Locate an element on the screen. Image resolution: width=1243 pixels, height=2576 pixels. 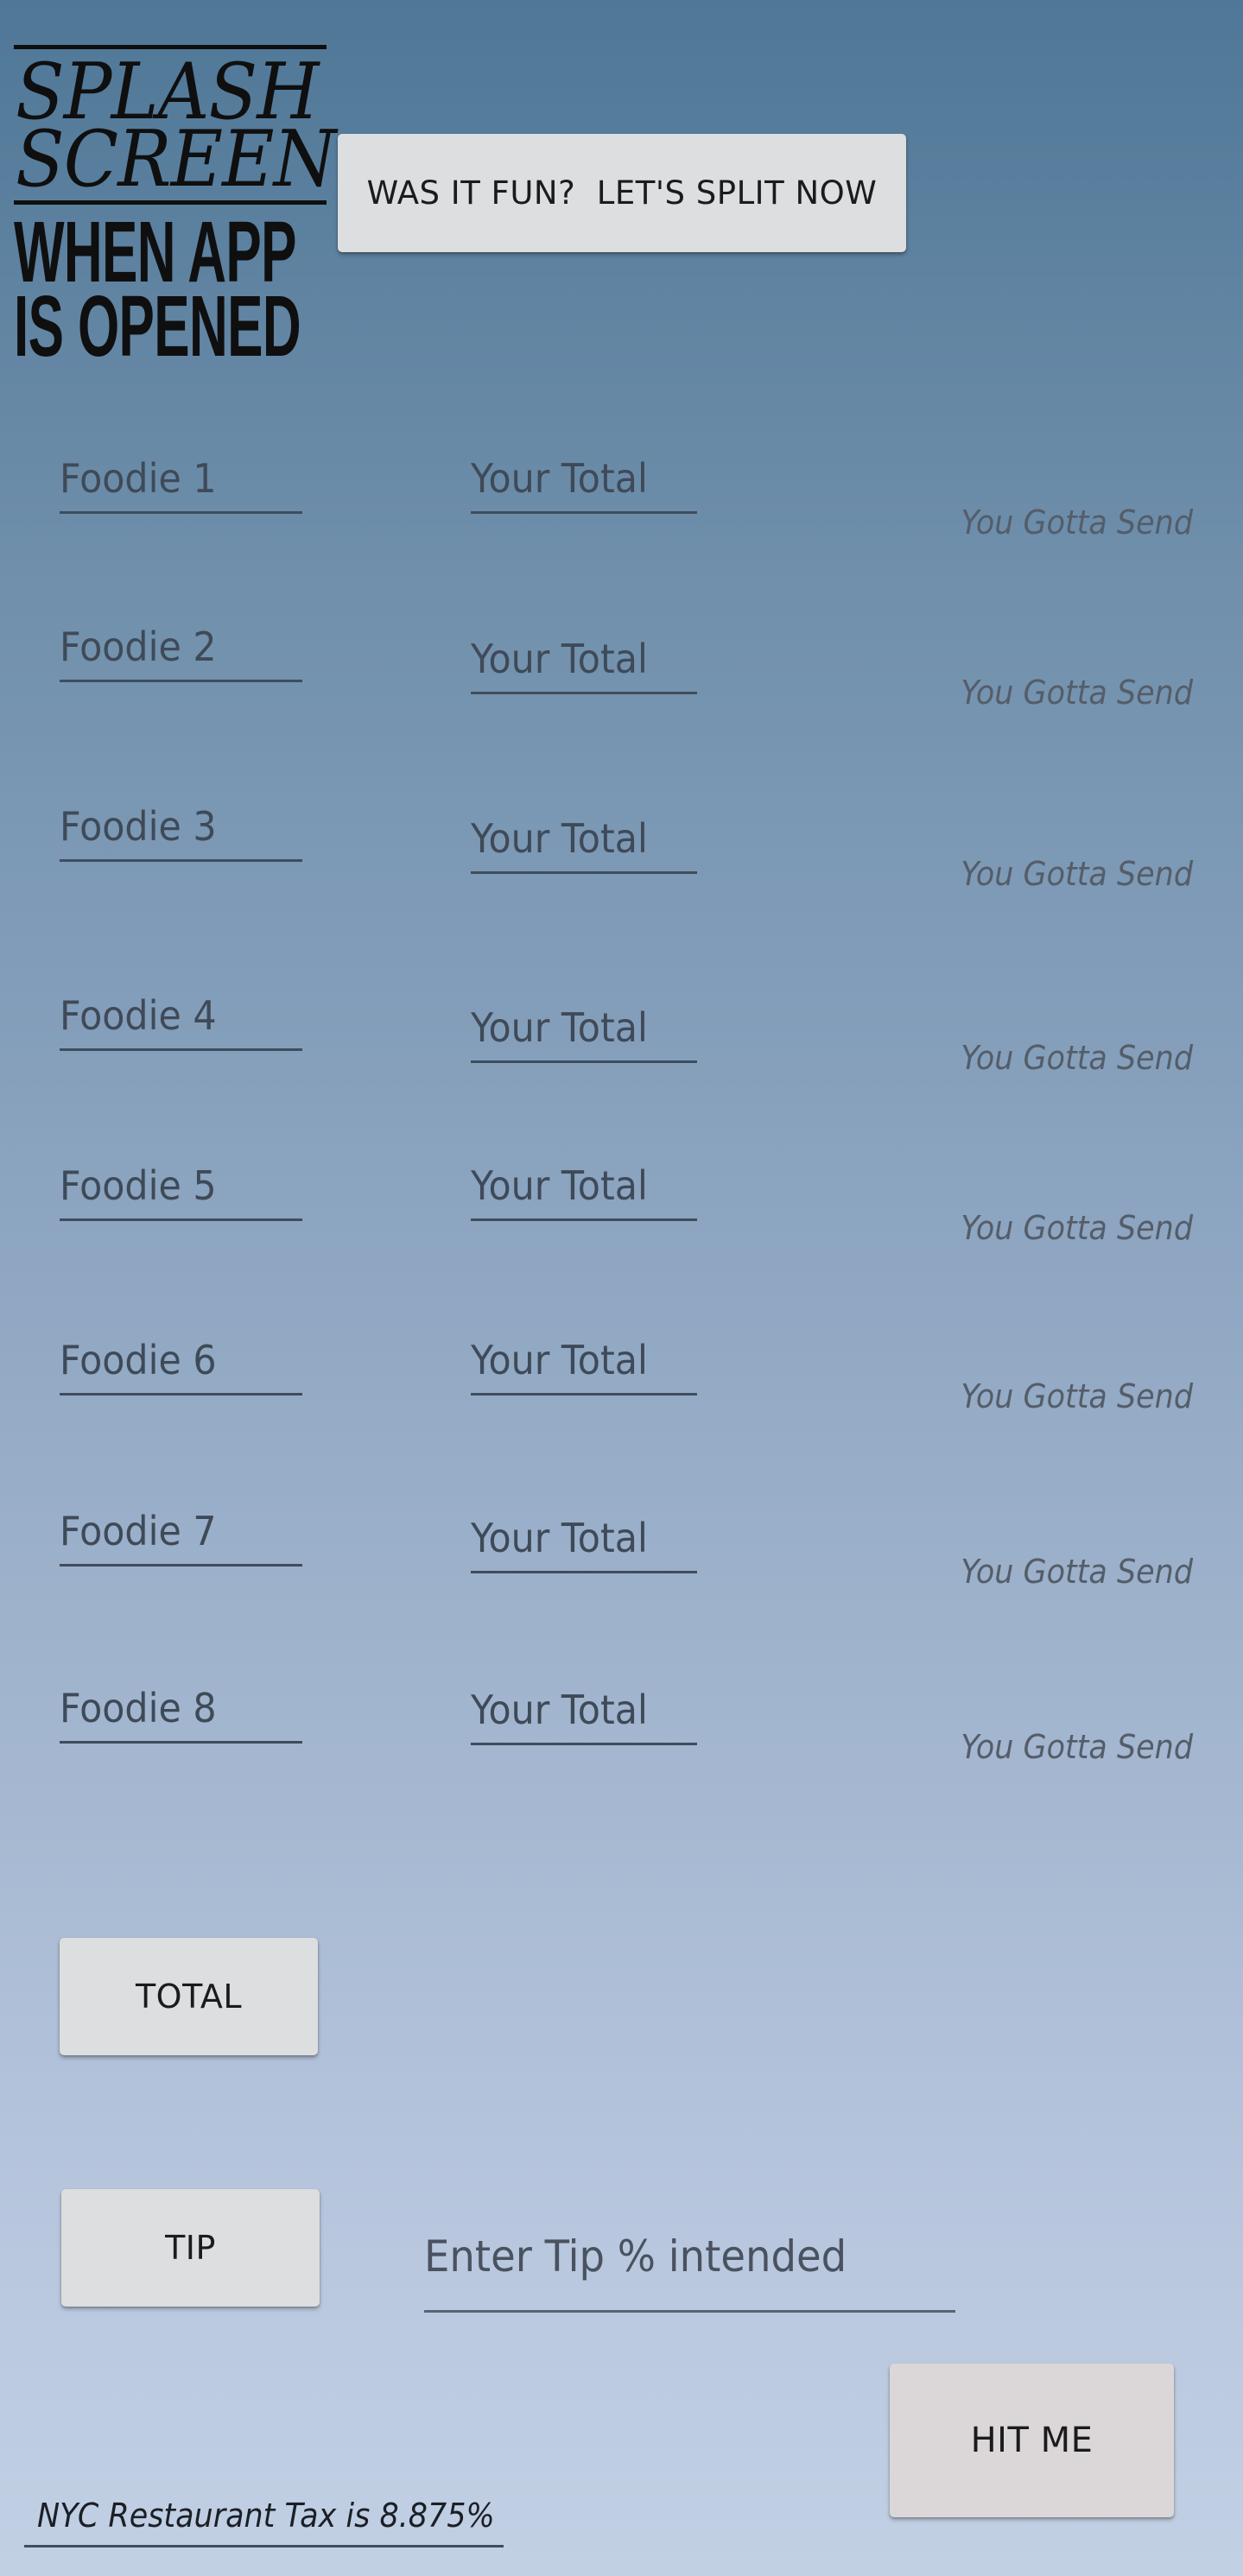
foodie-row: Foodie 3 Your Total You Gotta Send is located at coordinates (621, 851).